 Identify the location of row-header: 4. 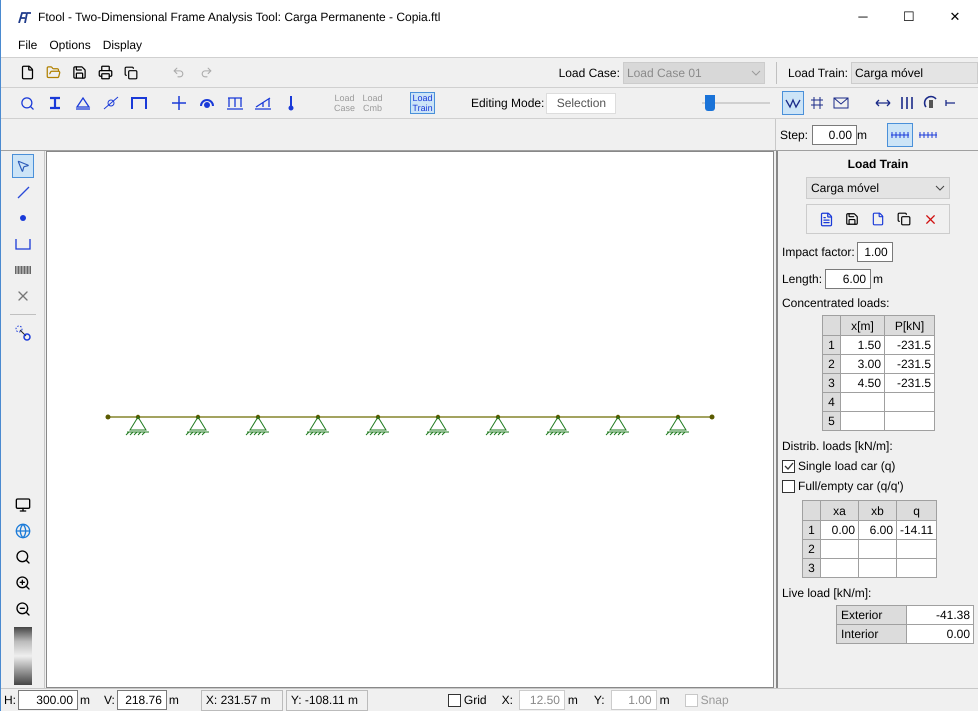
(831, 402).